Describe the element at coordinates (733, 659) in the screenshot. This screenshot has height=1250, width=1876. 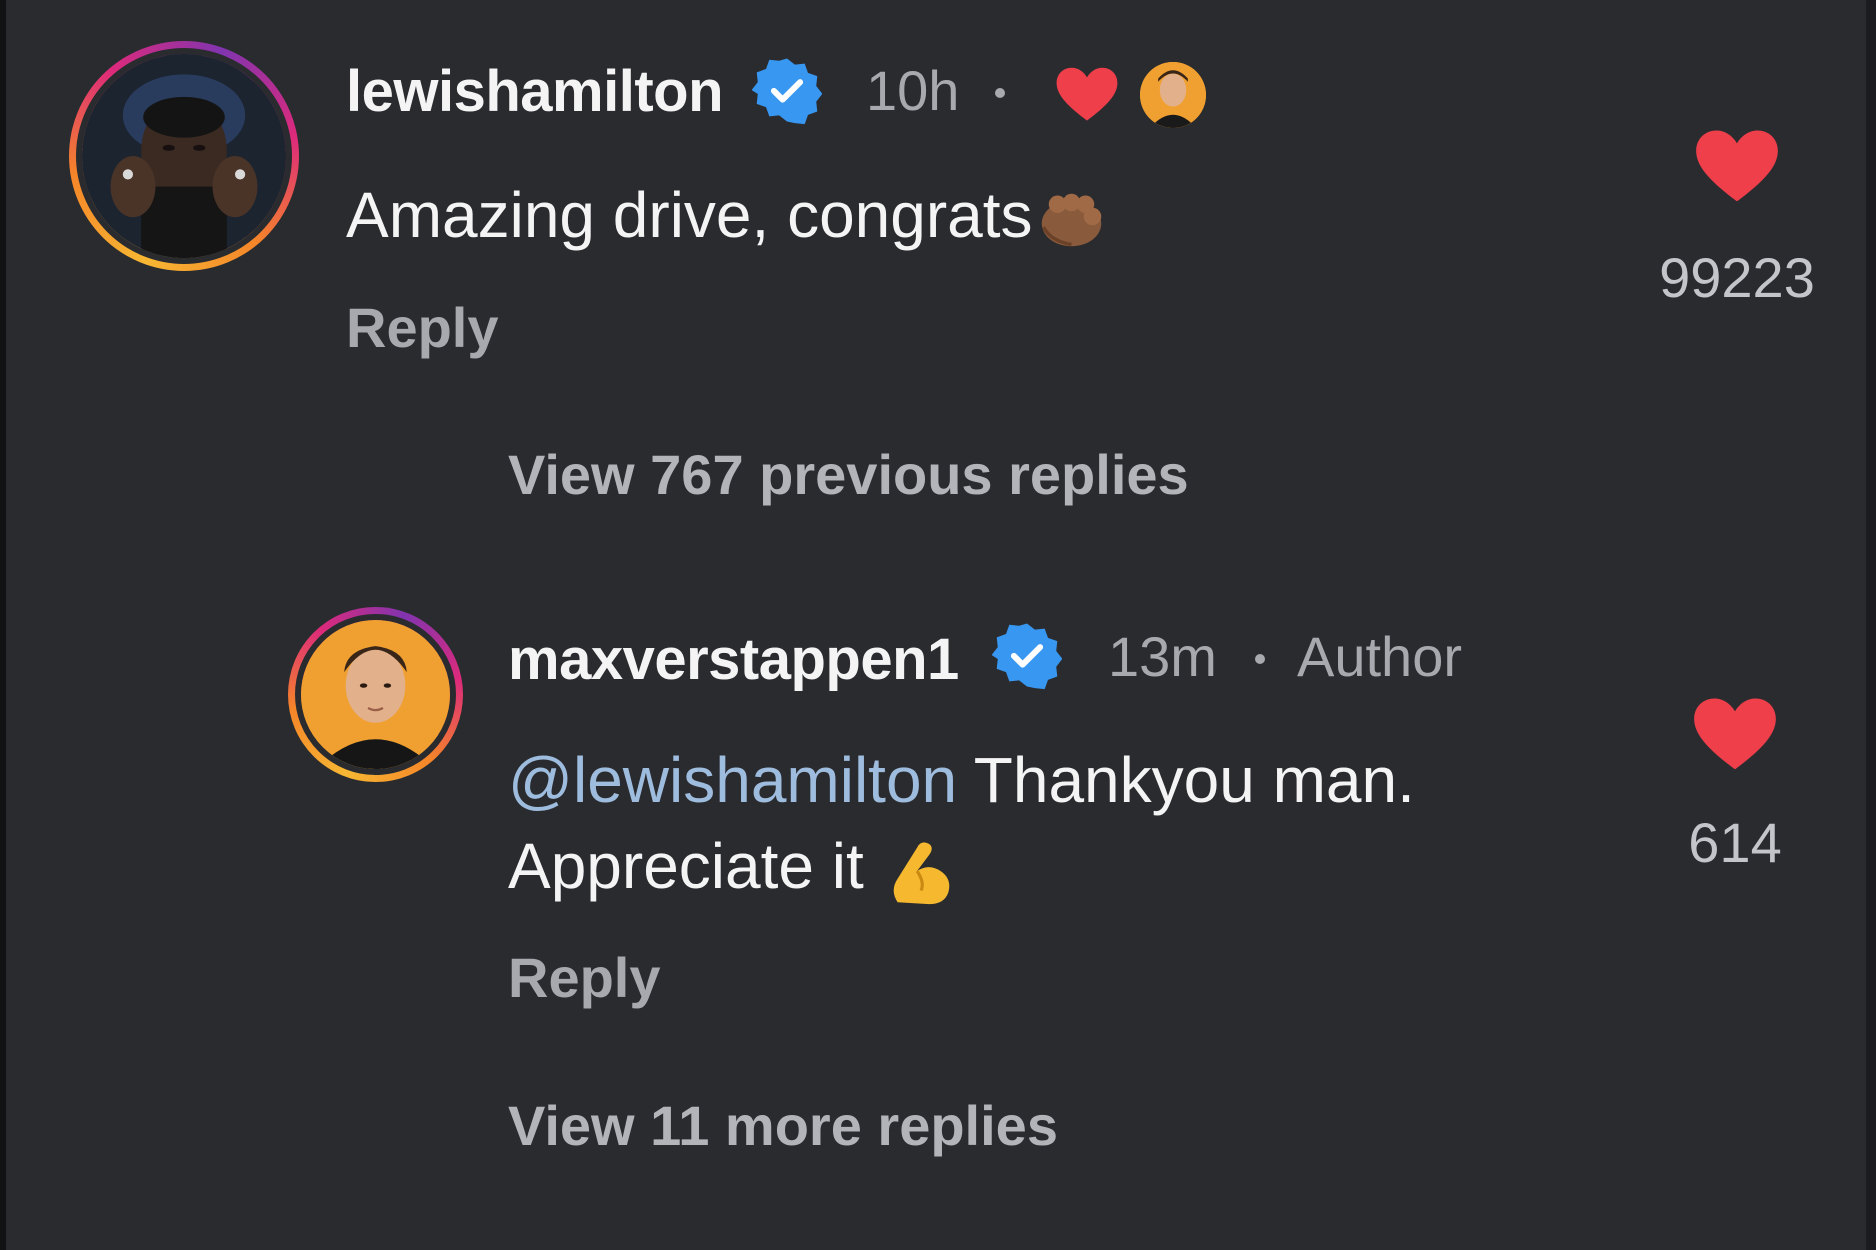
I see `reply-username: maxverstappen1` at that location.